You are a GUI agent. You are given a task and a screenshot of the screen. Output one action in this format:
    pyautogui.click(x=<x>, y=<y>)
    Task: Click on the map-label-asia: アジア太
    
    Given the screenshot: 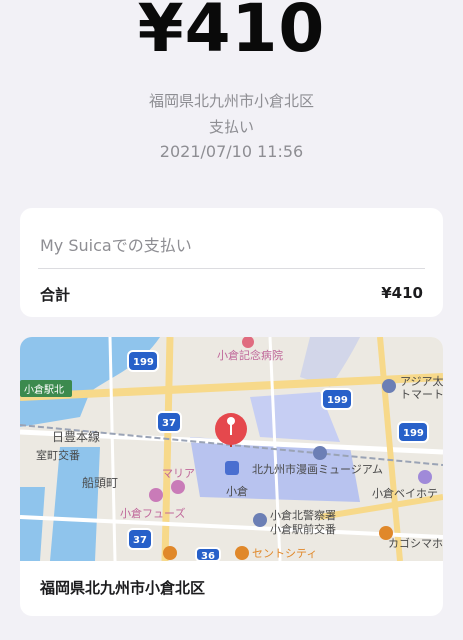 What is the action you would take?
    pyautogui.click(x=421, y=381)
    